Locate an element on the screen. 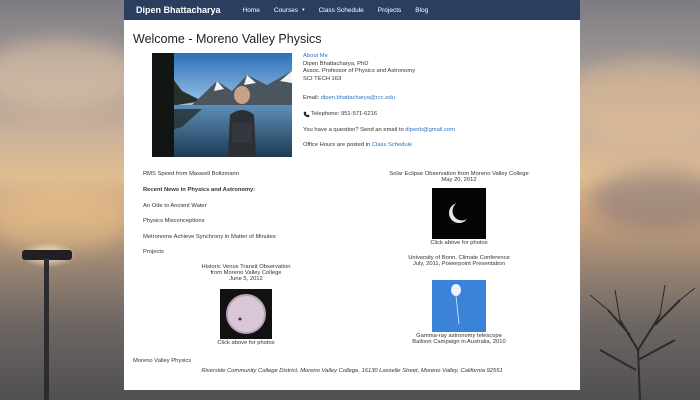 This screenshot has width=700, height=400. solar-eclipse-photo is located at coordinates (459, 213).